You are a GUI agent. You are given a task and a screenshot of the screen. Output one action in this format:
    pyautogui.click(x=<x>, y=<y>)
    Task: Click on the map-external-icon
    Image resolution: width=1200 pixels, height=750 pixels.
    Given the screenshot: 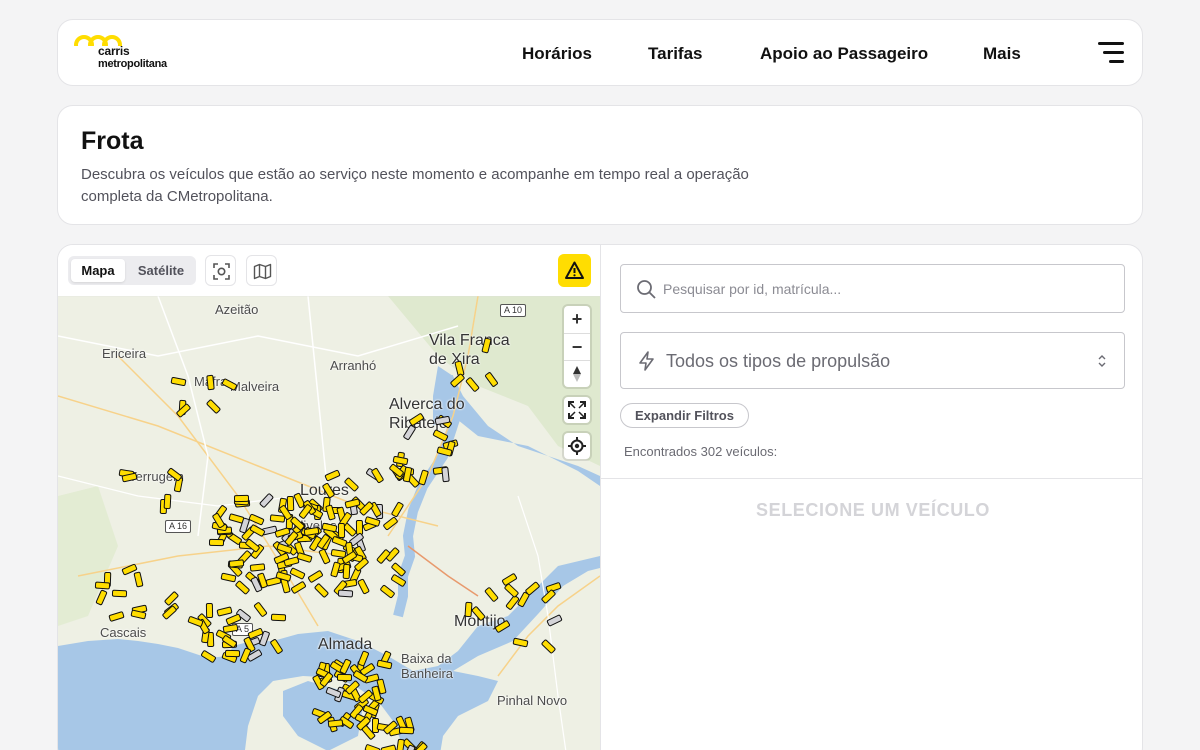 What is the action you would take?
    pyautogui.click(x=262, y=271)
    